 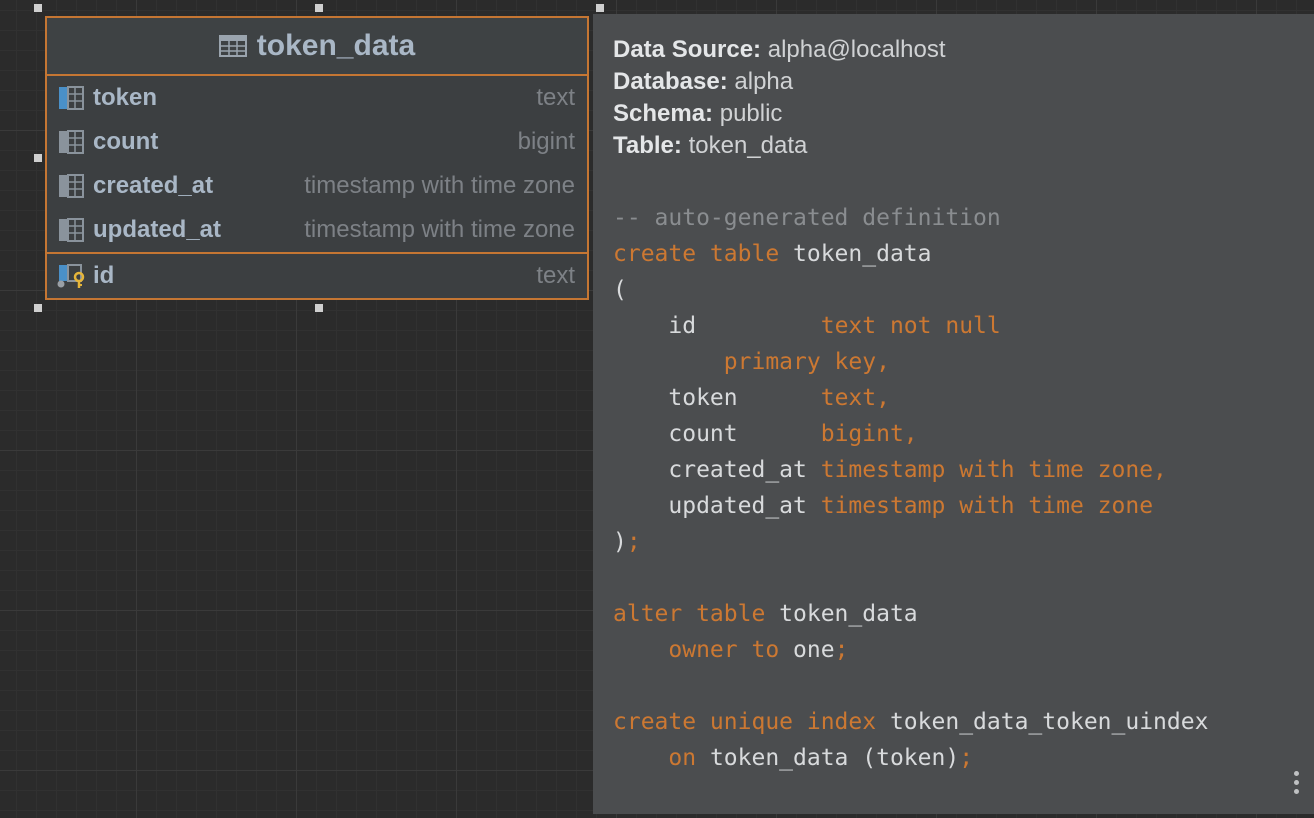 I want to click on code-token: id, so click(x=717, y=326).